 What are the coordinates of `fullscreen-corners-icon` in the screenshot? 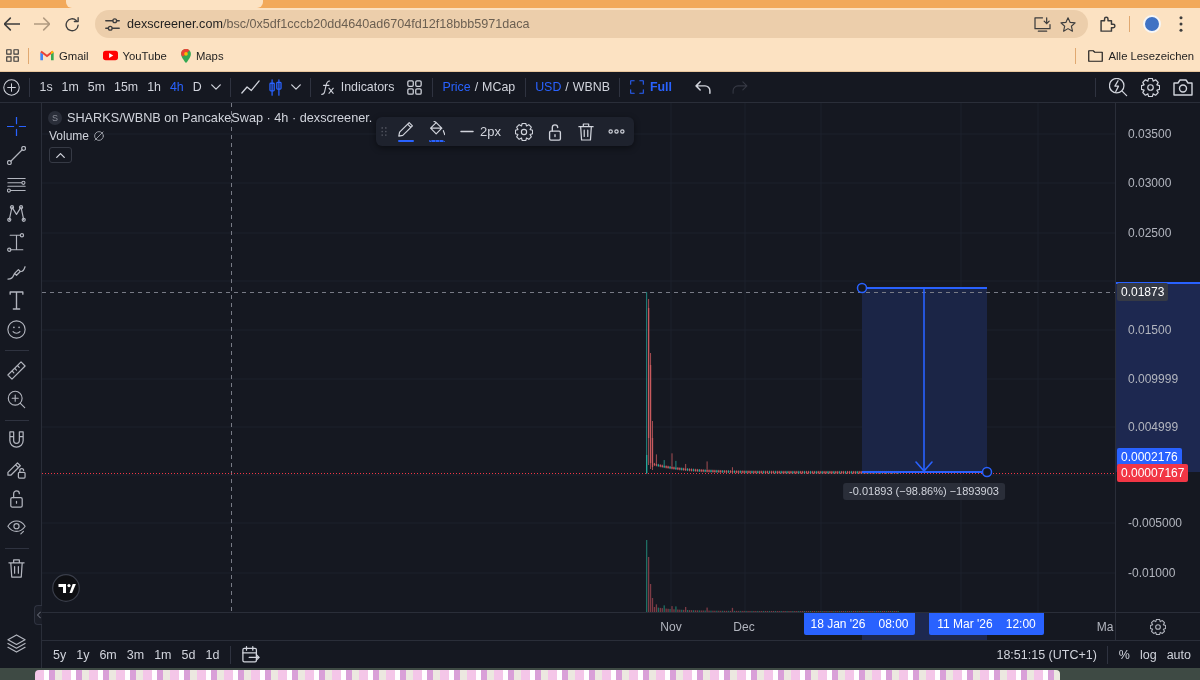 It's located at (637, 87).